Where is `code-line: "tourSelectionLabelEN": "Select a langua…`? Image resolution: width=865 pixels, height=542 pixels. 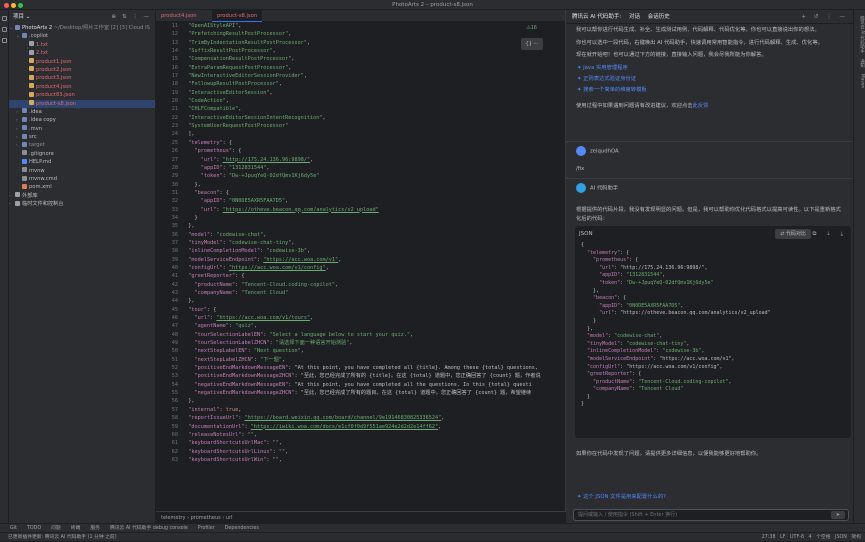
code-line: "tourSelectionLabelEN": "Select a langua… is located at coordinates (372, 335).